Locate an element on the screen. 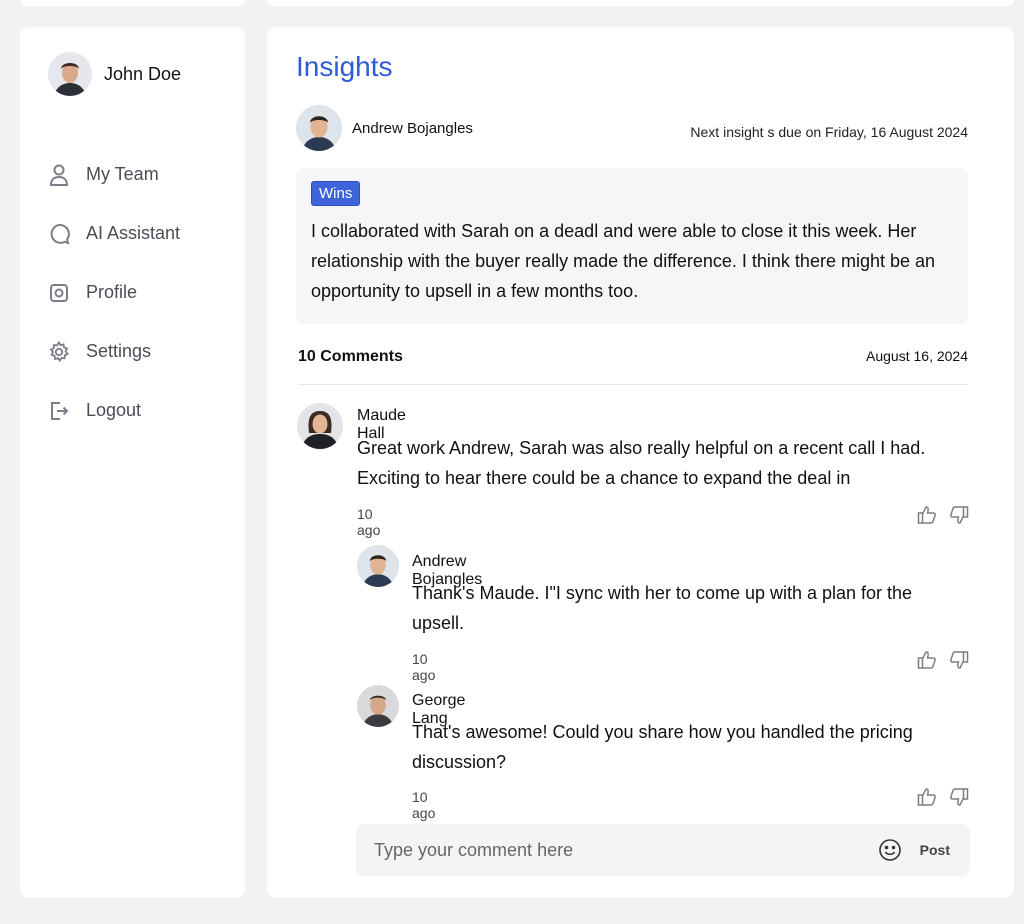 This screenshot has height=924, width=1024. chat-bubble-icon is located at coordinates (59, 234).